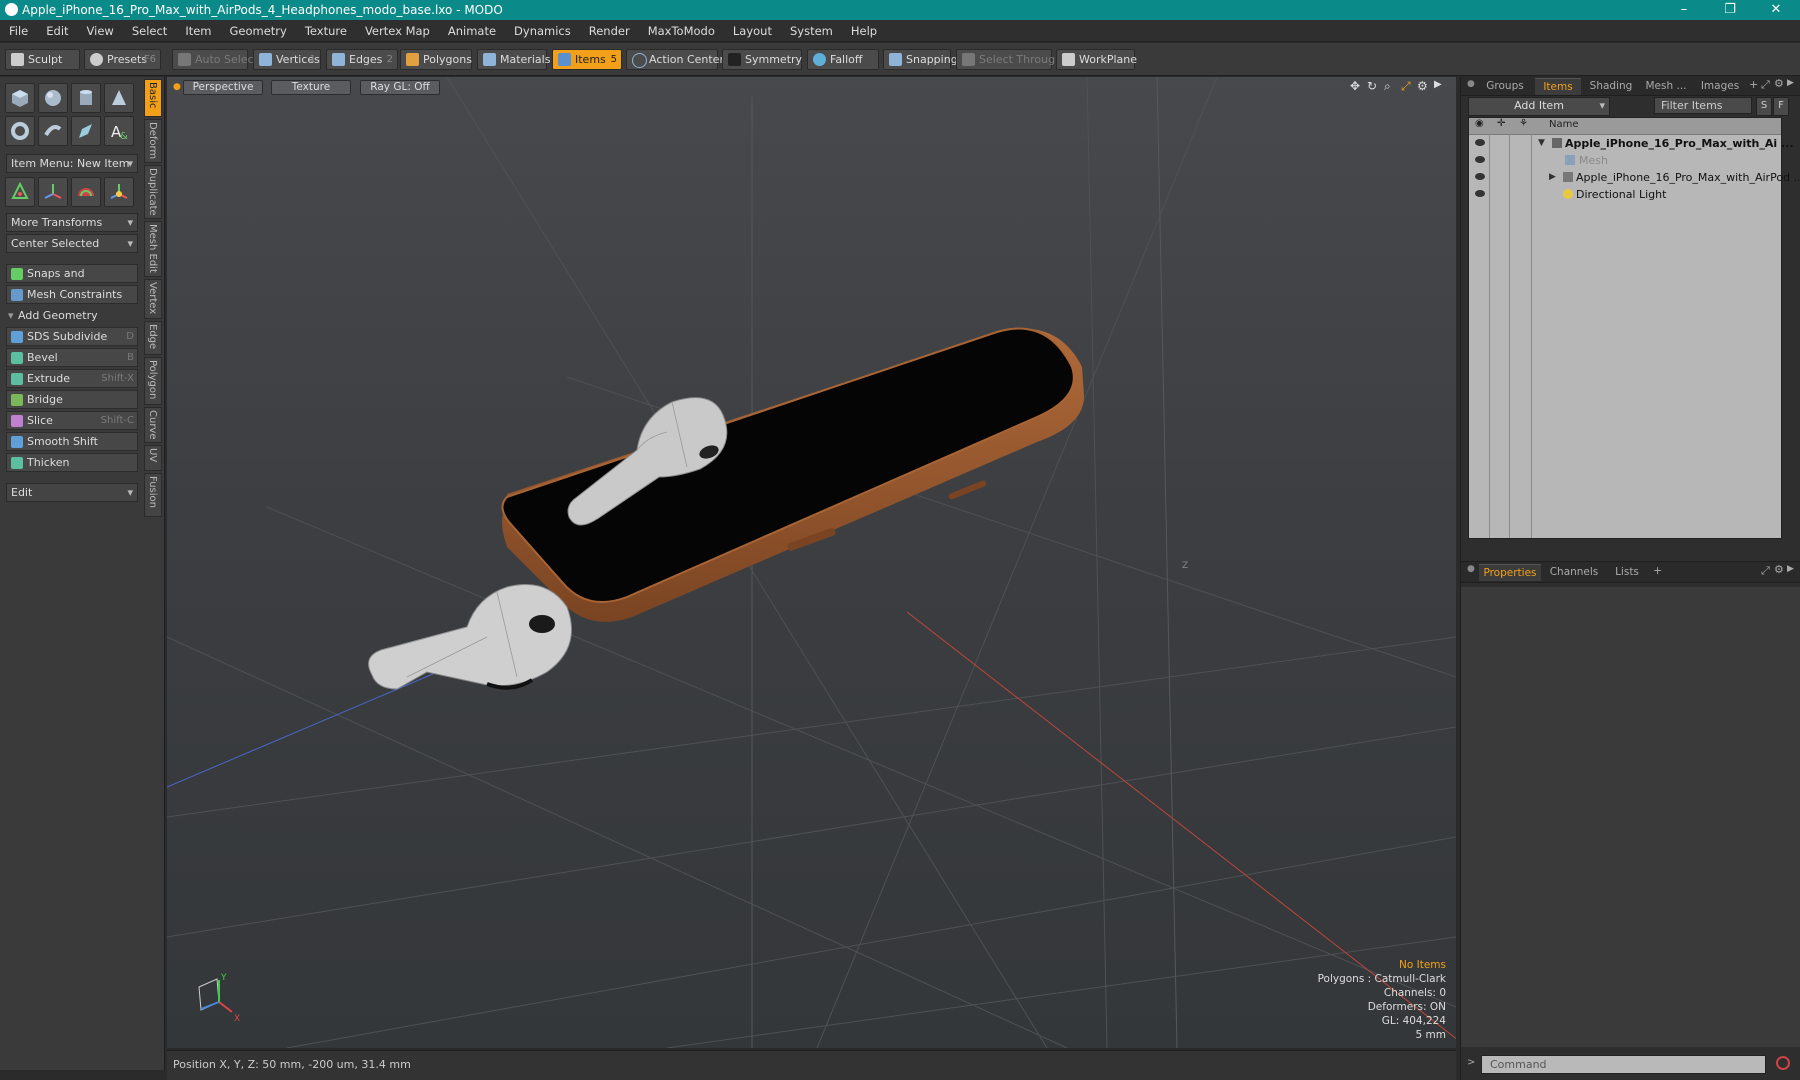  Describe the element at coordinates (20, 98) in the screenshot. I see `cube-primitive-button` at that location.